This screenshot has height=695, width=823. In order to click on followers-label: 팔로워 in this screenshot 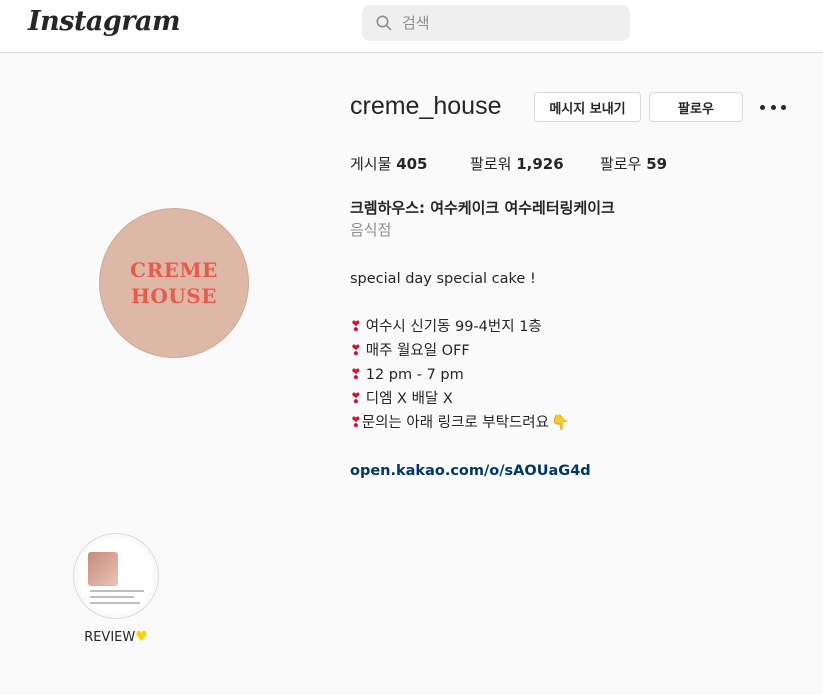, I will do `click(491, 164)`.